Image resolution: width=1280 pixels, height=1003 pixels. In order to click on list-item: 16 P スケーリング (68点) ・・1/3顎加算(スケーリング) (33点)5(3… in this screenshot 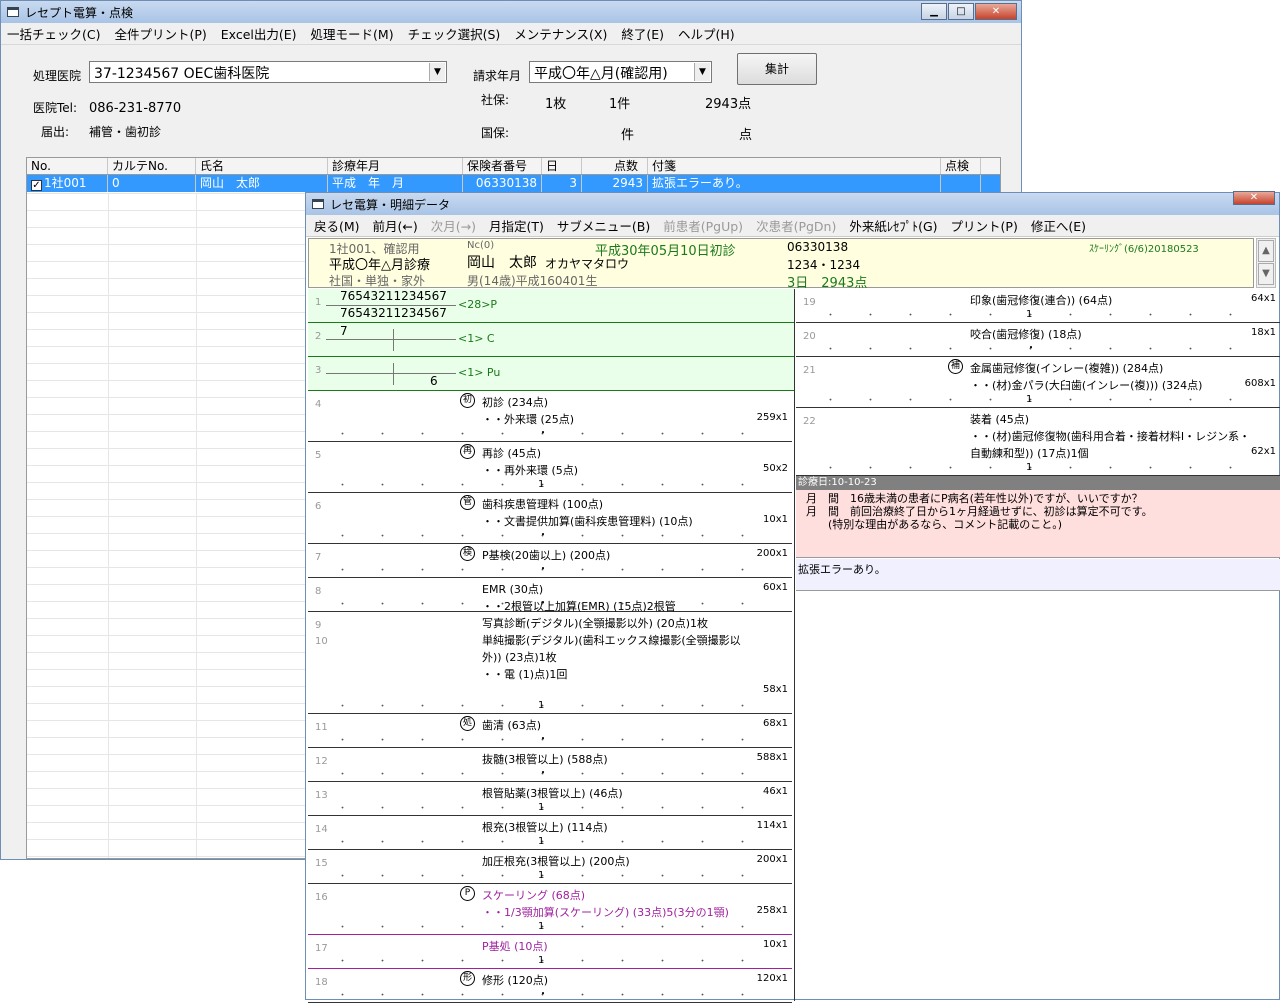, I will do `click(550, 909)`.